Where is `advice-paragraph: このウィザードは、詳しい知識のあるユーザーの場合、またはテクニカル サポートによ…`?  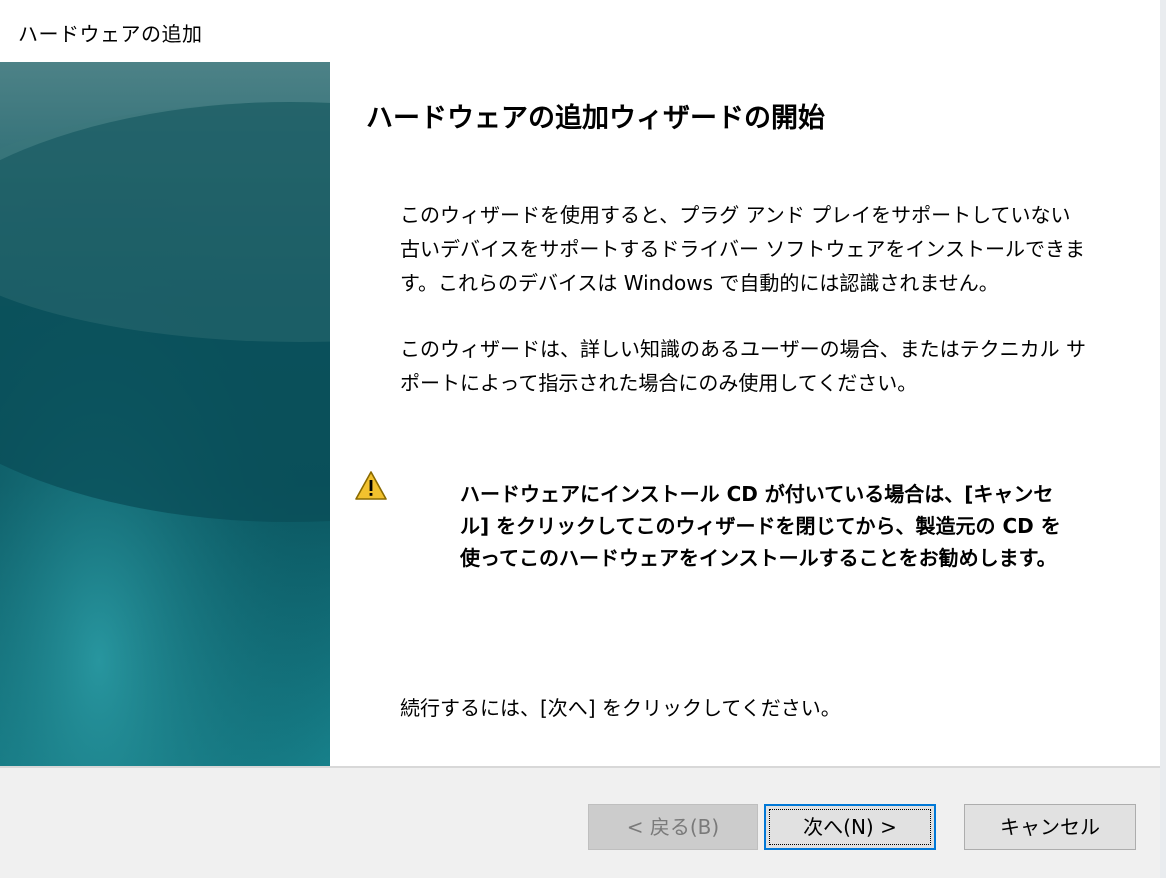 advice-paragraph: このウィザードは、詳しい知識のあるユーザーの場合、またはテクニカル サポートによ… is located at coordinates (743, 366).